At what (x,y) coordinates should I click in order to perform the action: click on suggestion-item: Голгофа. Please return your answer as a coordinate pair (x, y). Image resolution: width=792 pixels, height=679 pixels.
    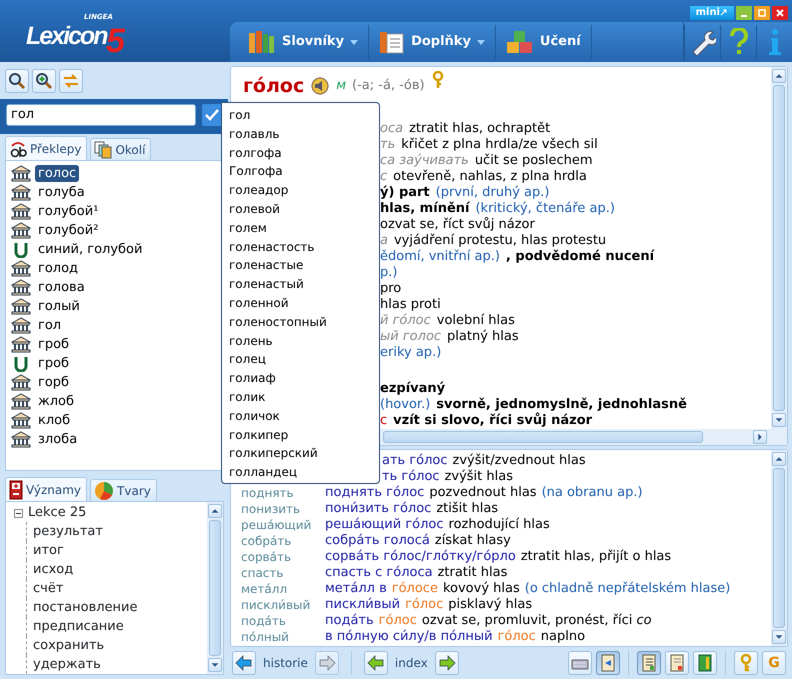
    Looking at the image, I should click on (304, 172).